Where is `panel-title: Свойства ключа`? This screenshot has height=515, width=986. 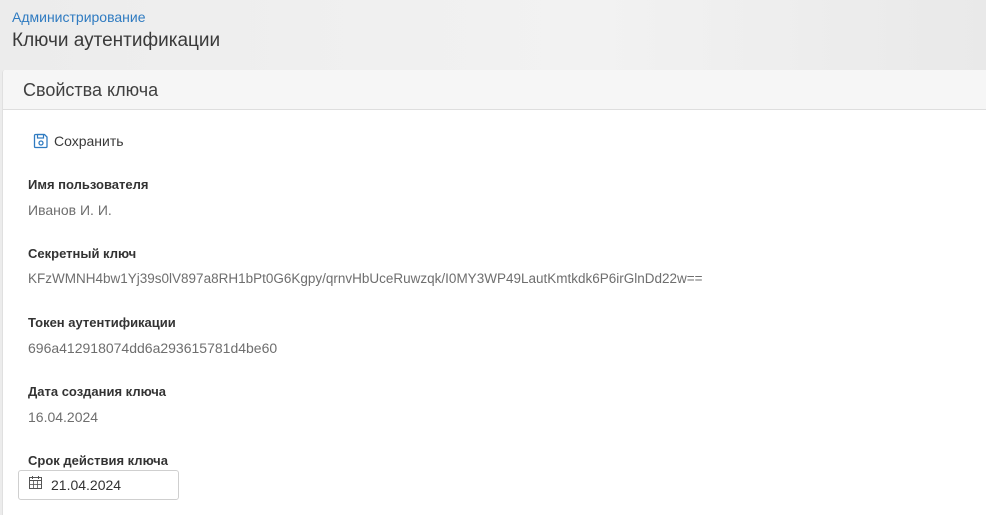 panel-title: Свойства ключа is located at coordinates (91, 90).